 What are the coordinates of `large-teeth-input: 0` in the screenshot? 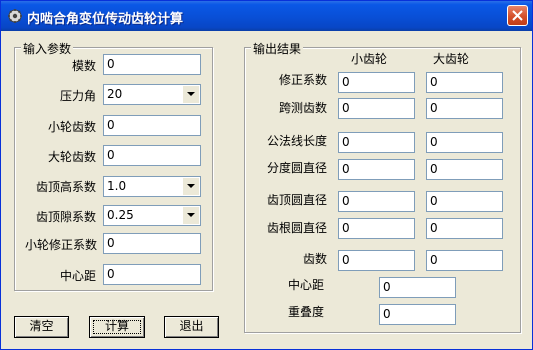 It's located at (152, 155).